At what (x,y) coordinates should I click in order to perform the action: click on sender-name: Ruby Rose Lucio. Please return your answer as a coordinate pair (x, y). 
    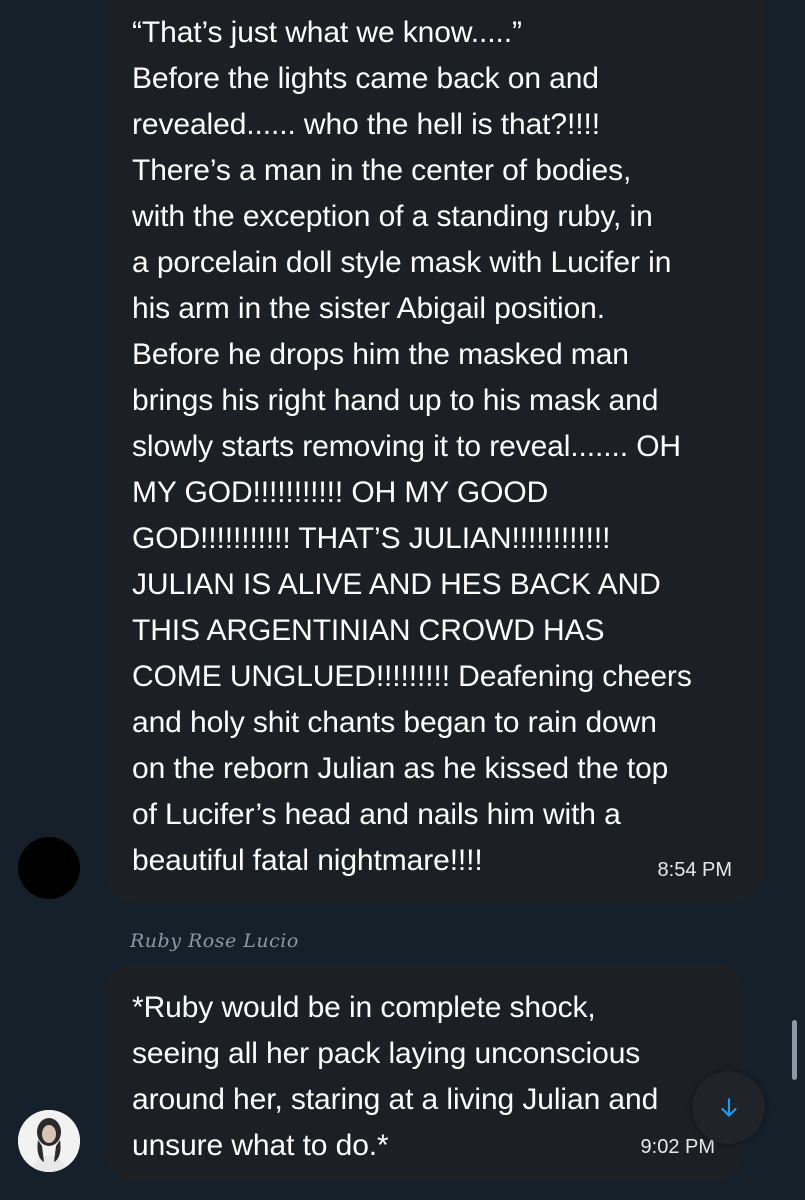
    Looking at the image, I should click on (214, 941).